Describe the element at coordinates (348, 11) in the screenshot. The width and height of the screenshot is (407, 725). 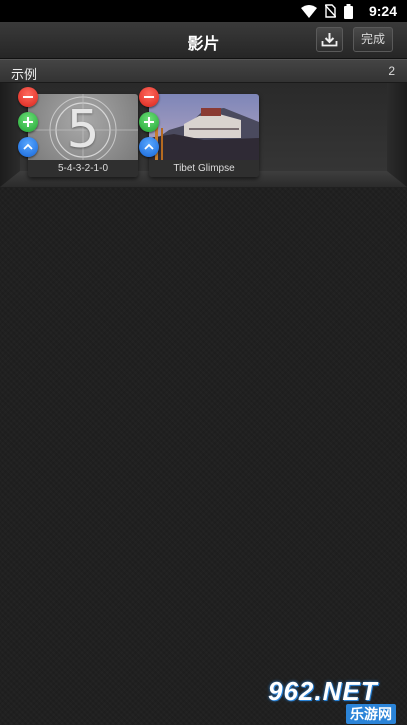
I see `battery-icon` at that location.